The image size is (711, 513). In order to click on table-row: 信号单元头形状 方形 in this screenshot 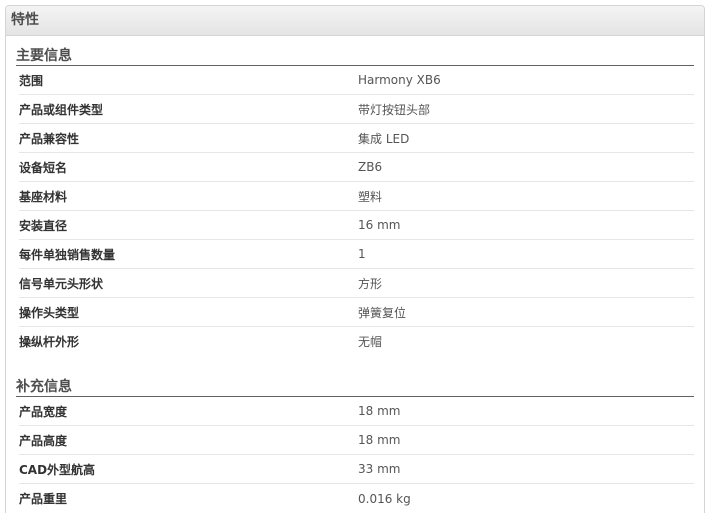, I will do `click(356, 283)`.